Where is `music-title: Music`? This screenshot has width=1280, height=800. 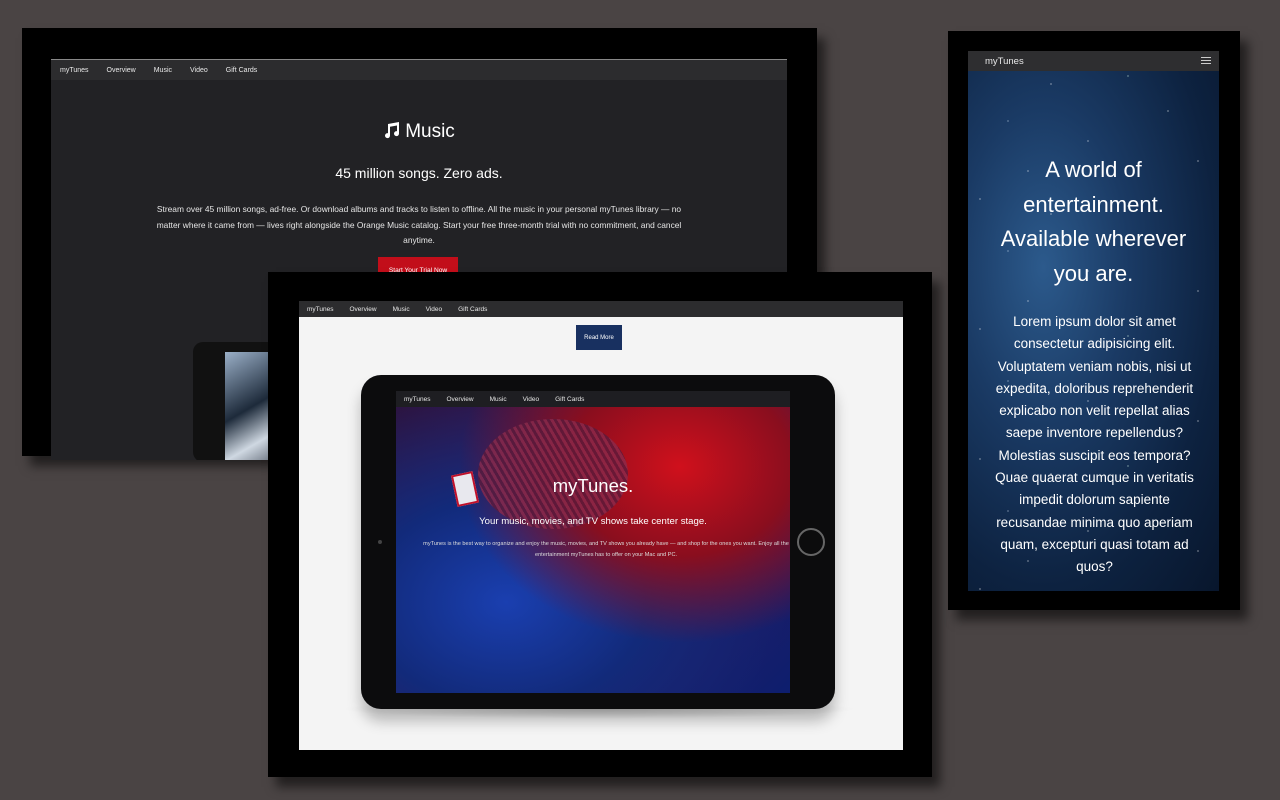
music-title: Music is located at coordinates (430, 131).